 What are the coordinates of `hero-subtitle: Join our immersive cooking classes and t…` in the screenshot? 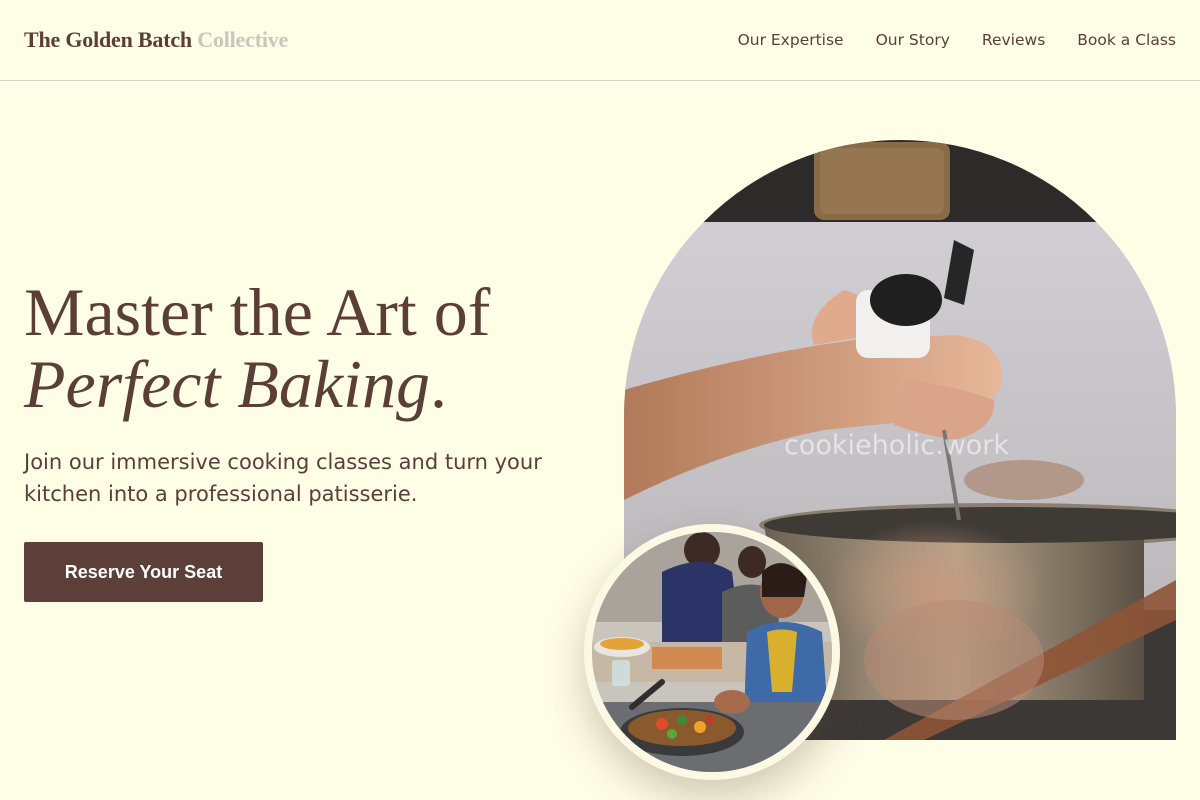 It's located at (283, 478).